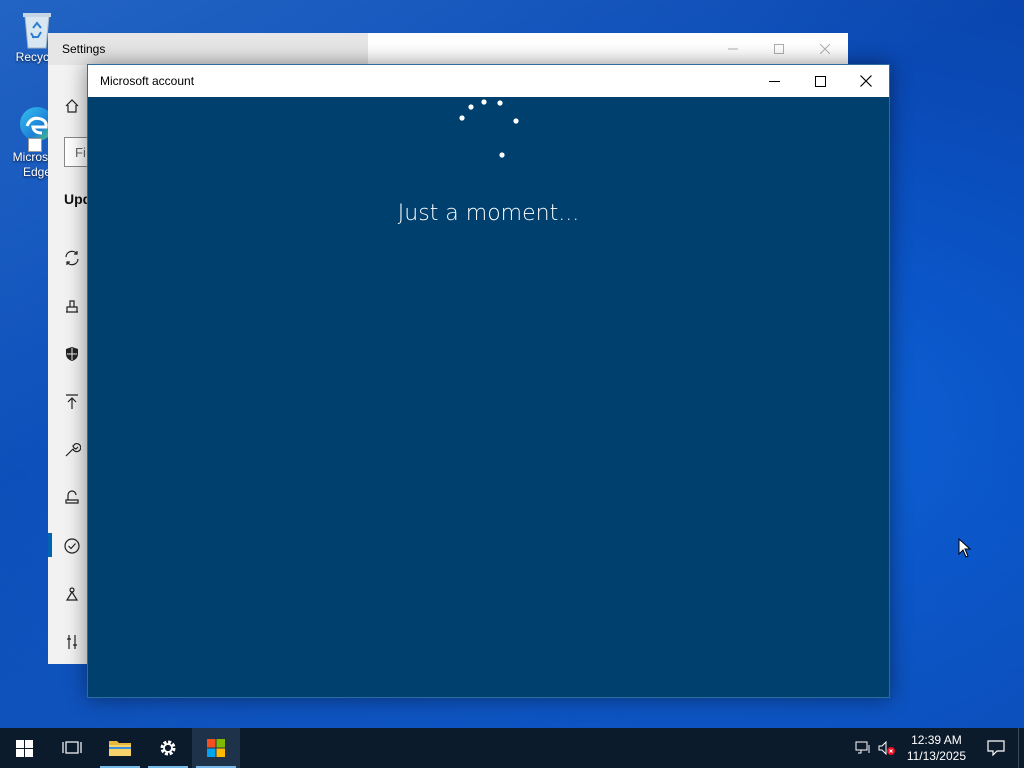 Image resolution: width=1024 pixels, height=768 pixels. I want to click on mouse-cursor-icon, so click(965, 548).